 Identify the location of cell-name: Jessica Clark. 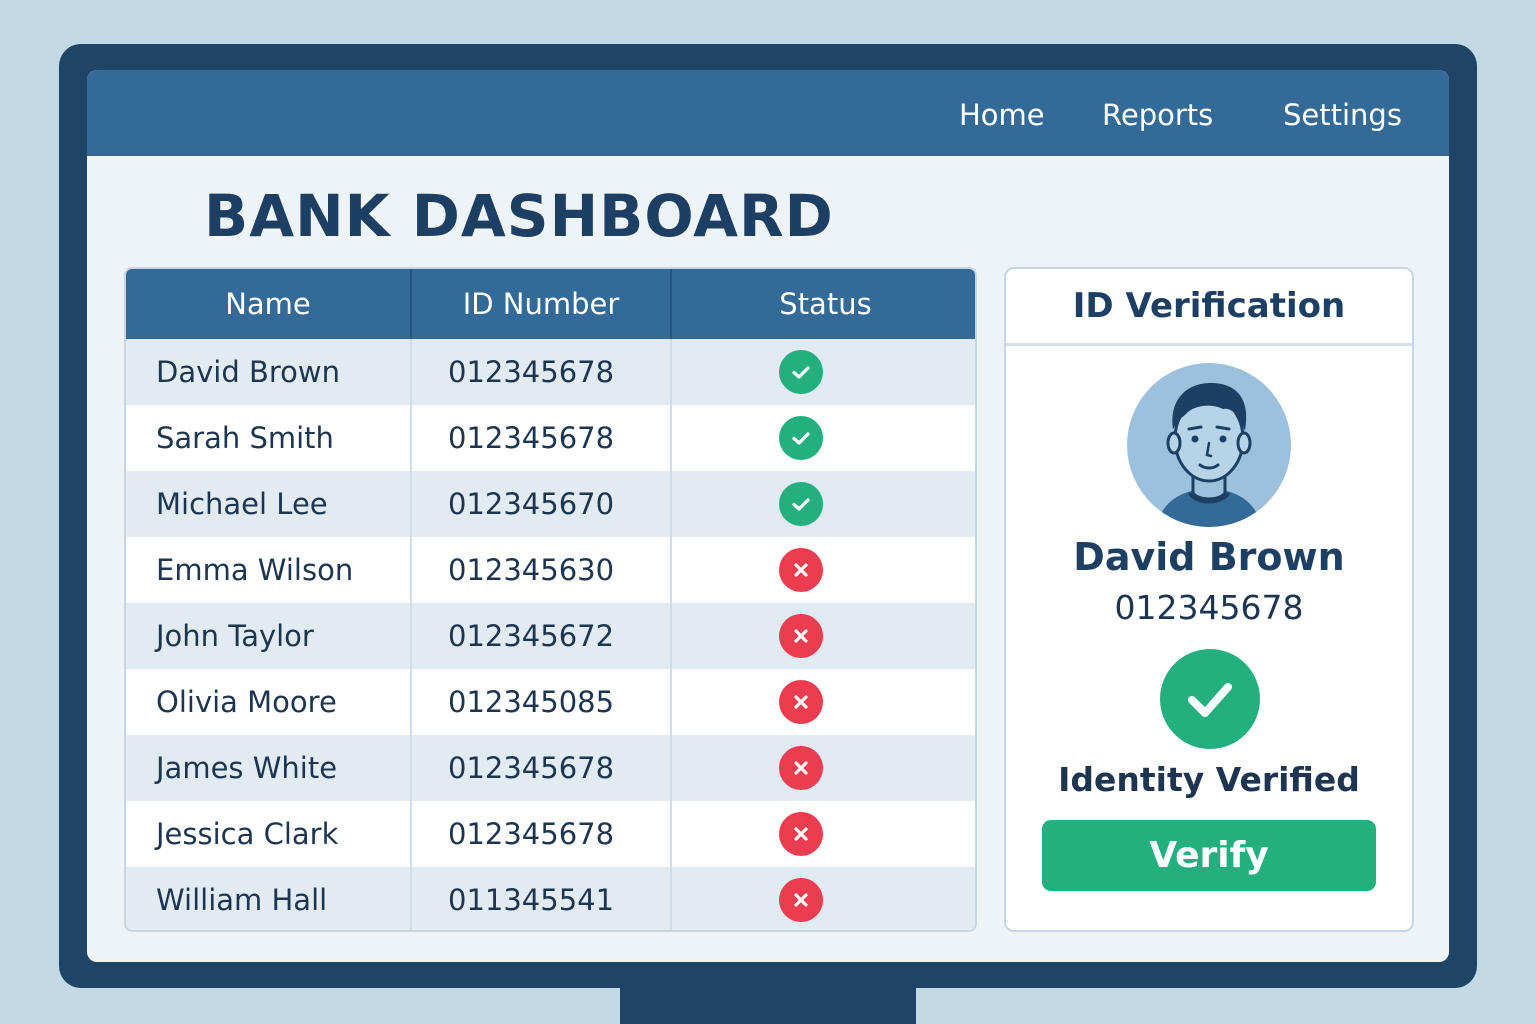
(269, 834).